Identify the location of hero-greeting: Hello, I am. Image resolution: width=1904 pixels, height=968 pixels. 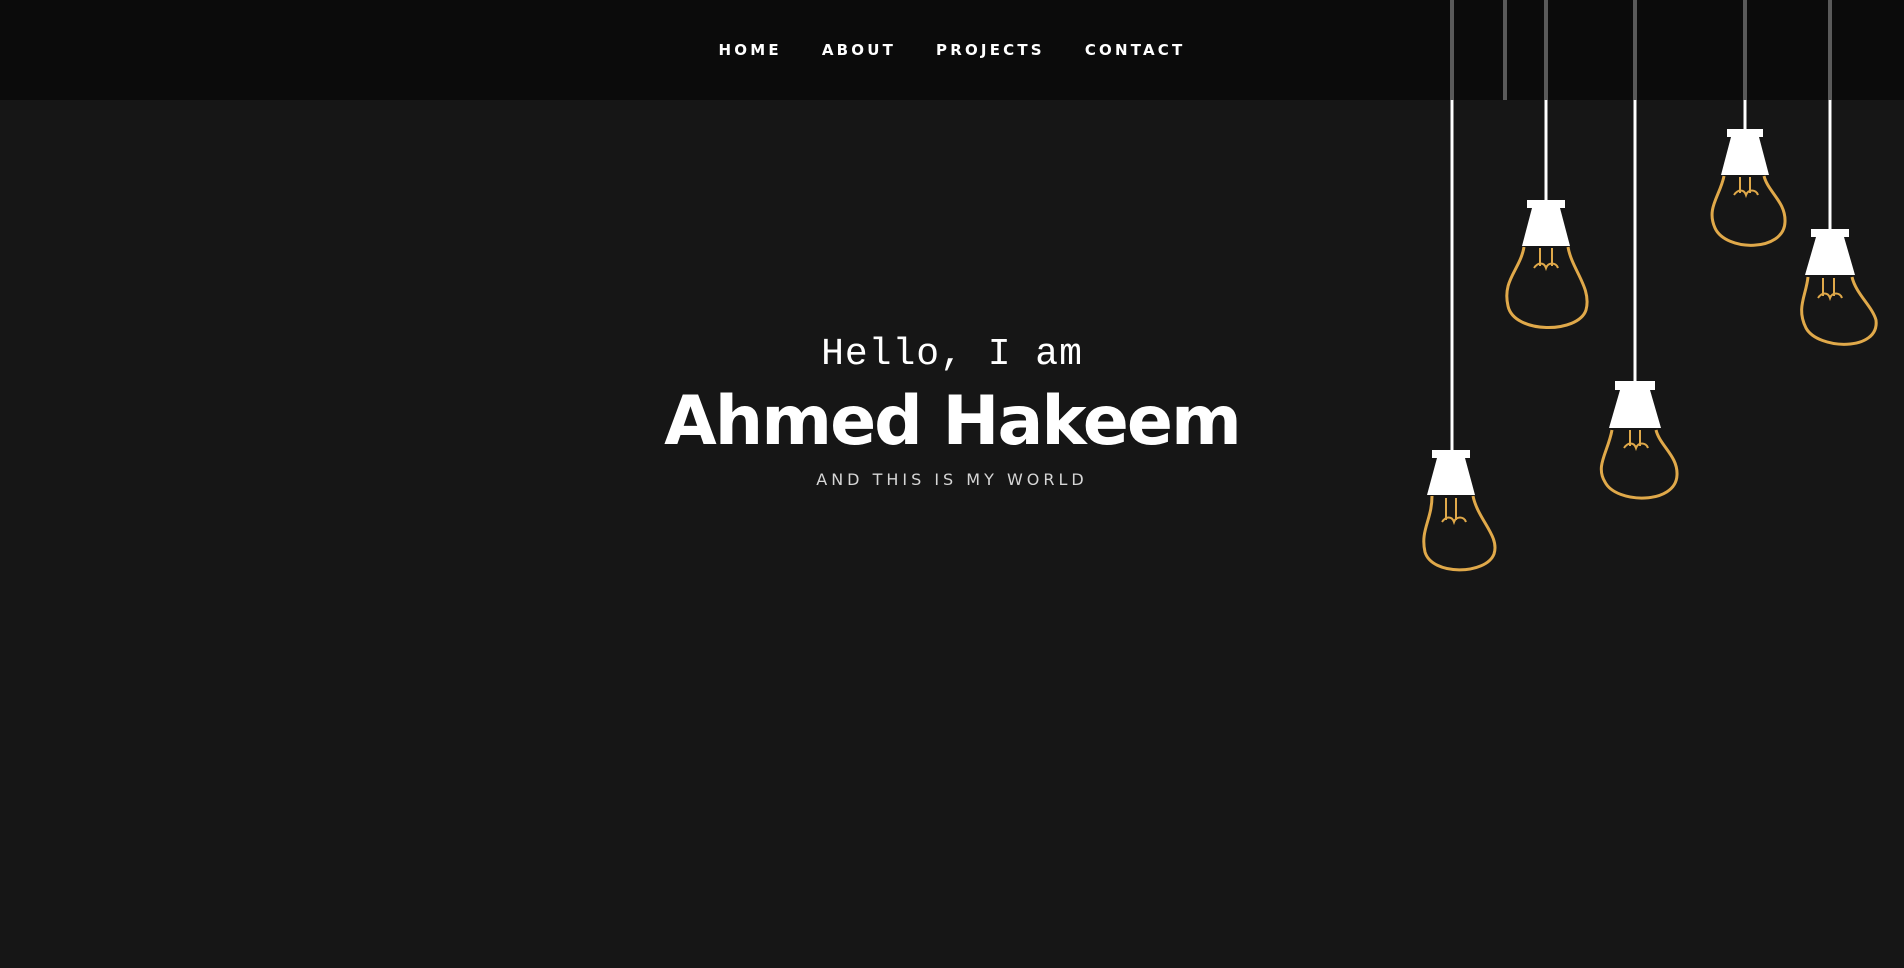
(952, 354).